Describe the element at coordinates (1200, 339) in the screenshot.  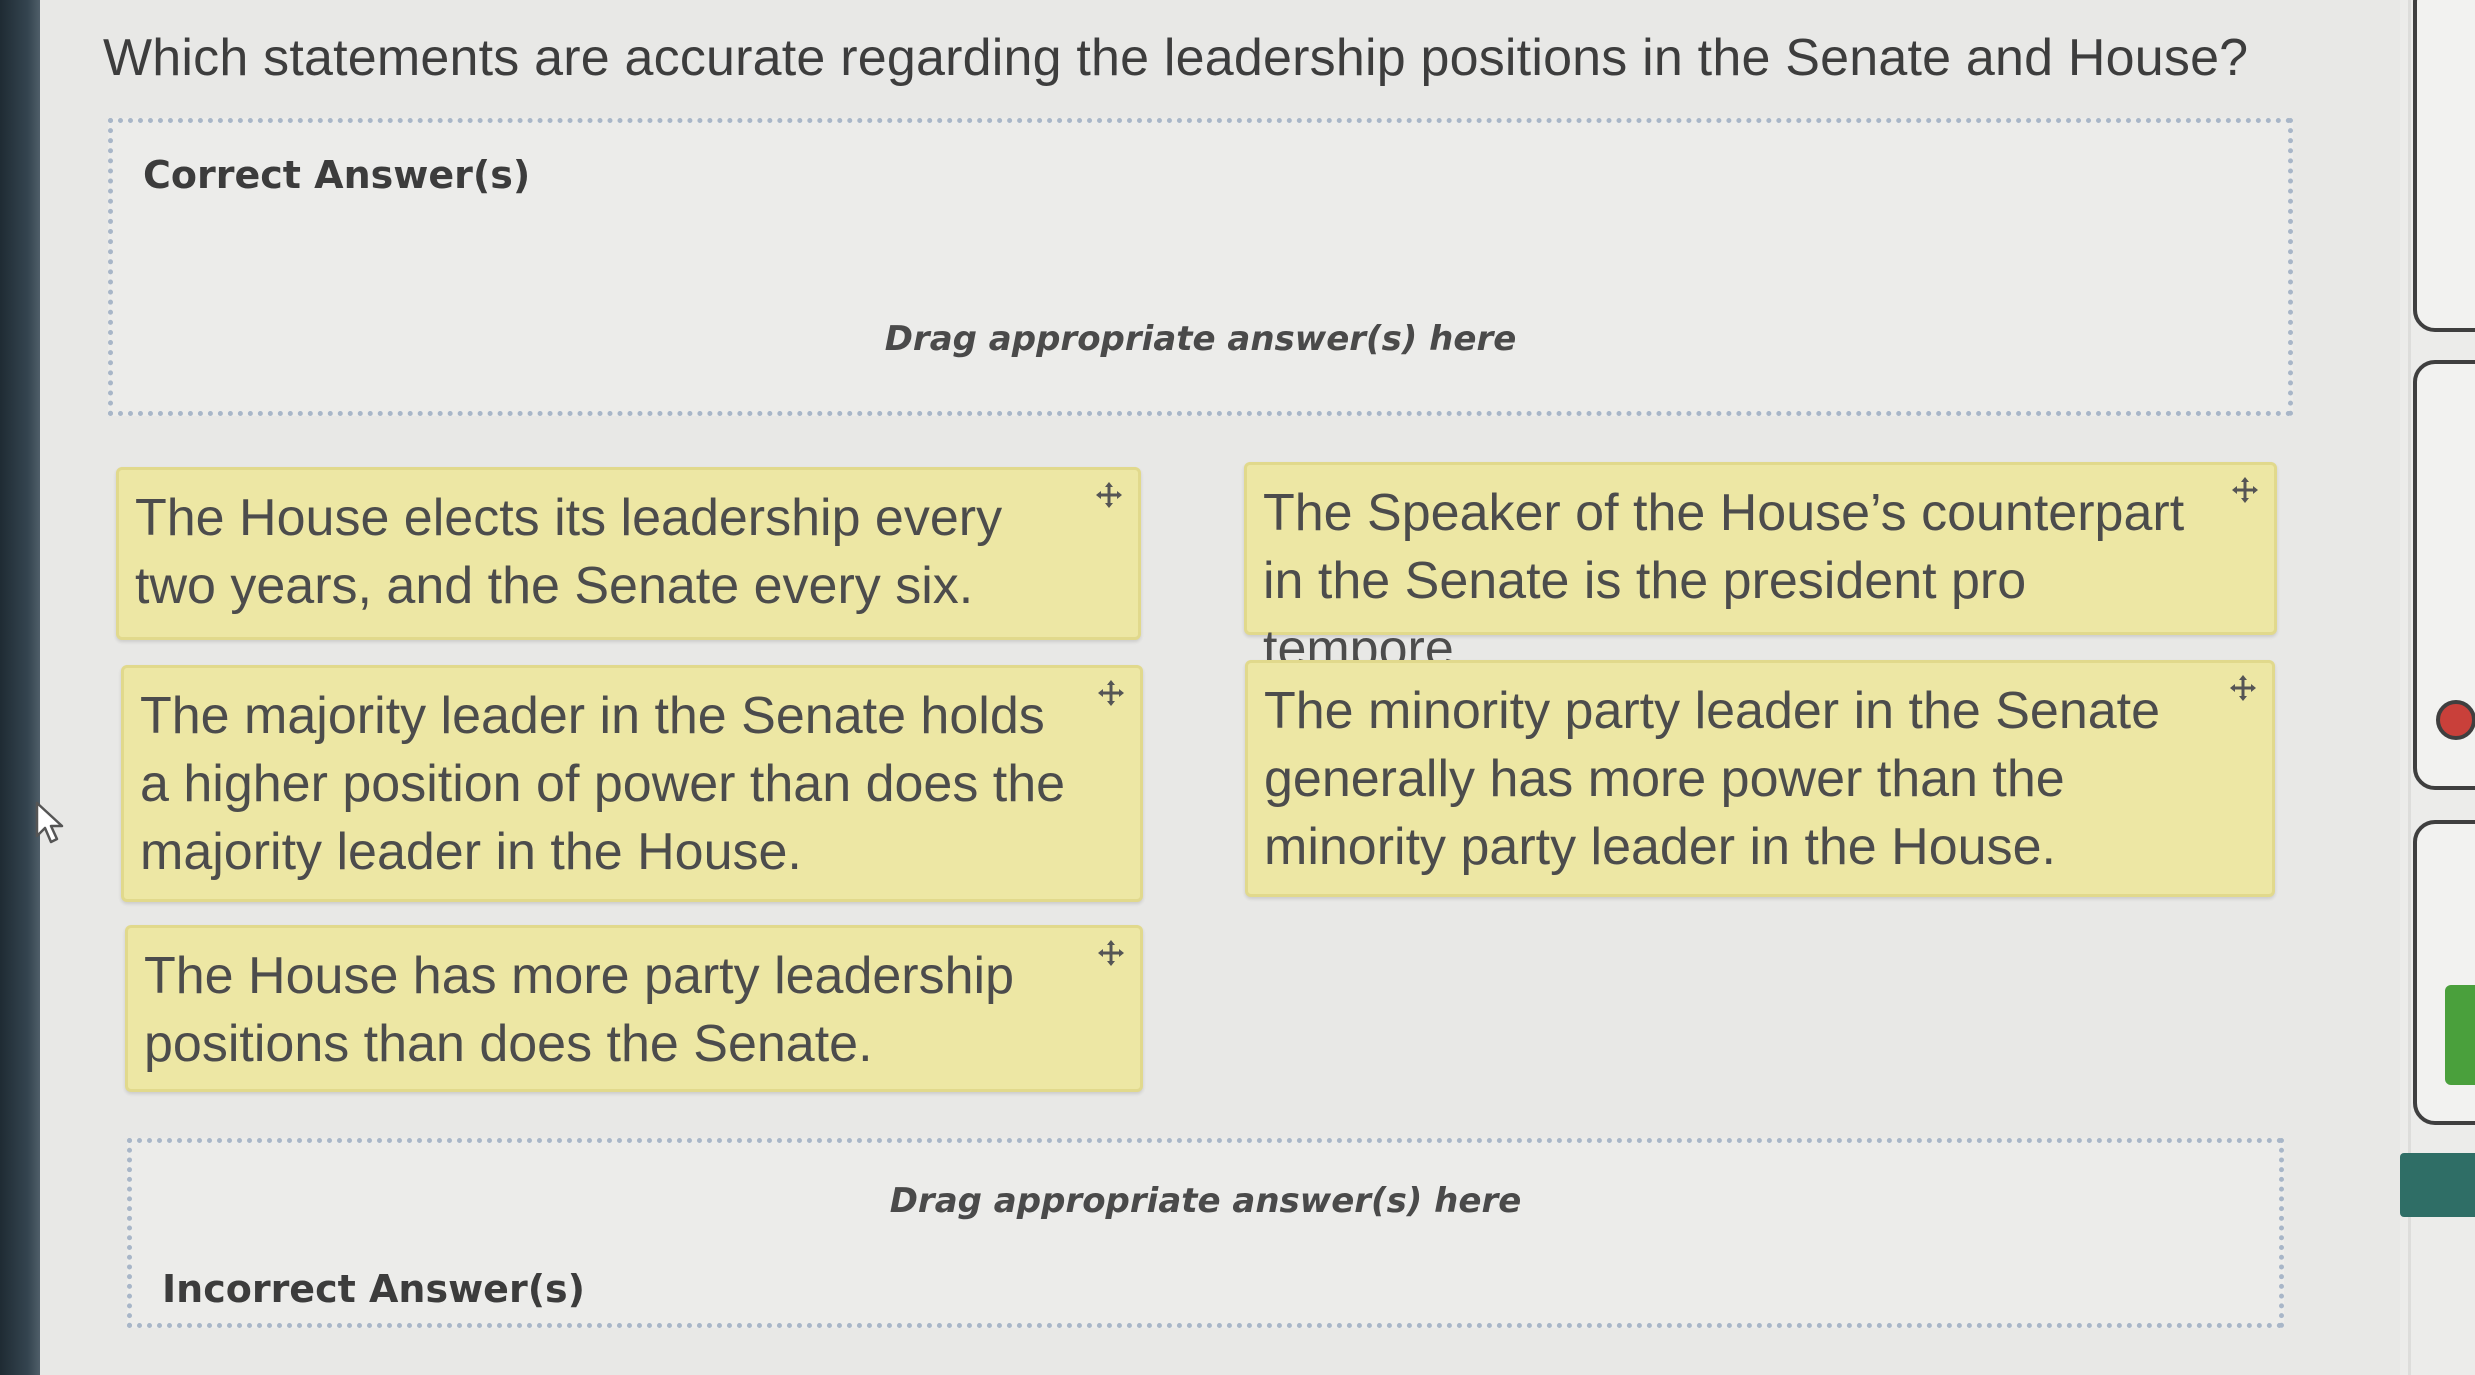
I see `correct-dropzone-hint: Drag appropriate answer(s) here` at that location.